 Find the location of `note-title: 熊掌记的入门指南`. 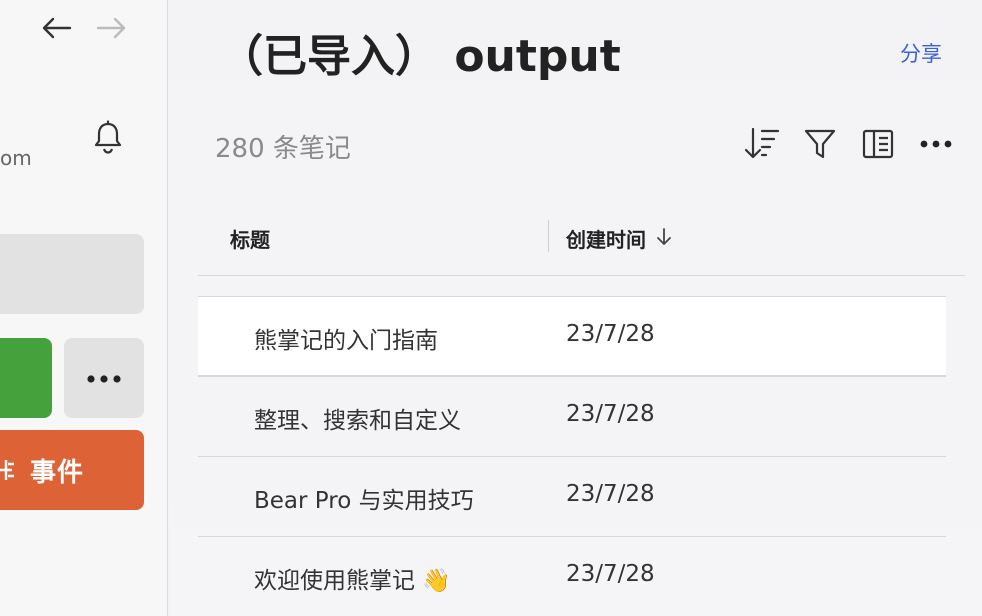

note-title: 熊掌记的入门指南 is located at coordinates (346, 341).